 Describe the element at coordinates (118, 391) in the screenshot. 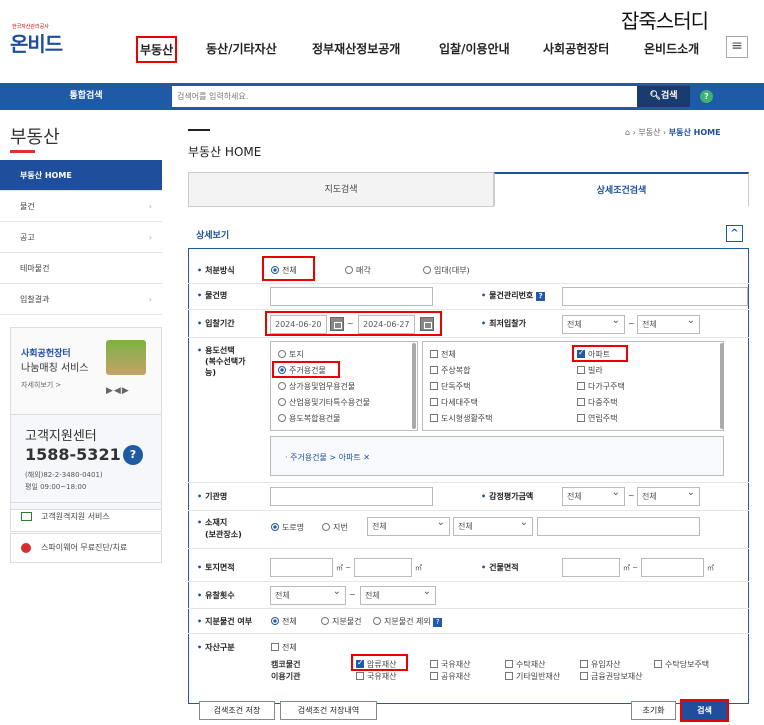

I see `carousel-controls-icon: ▶◀▶` at that location.